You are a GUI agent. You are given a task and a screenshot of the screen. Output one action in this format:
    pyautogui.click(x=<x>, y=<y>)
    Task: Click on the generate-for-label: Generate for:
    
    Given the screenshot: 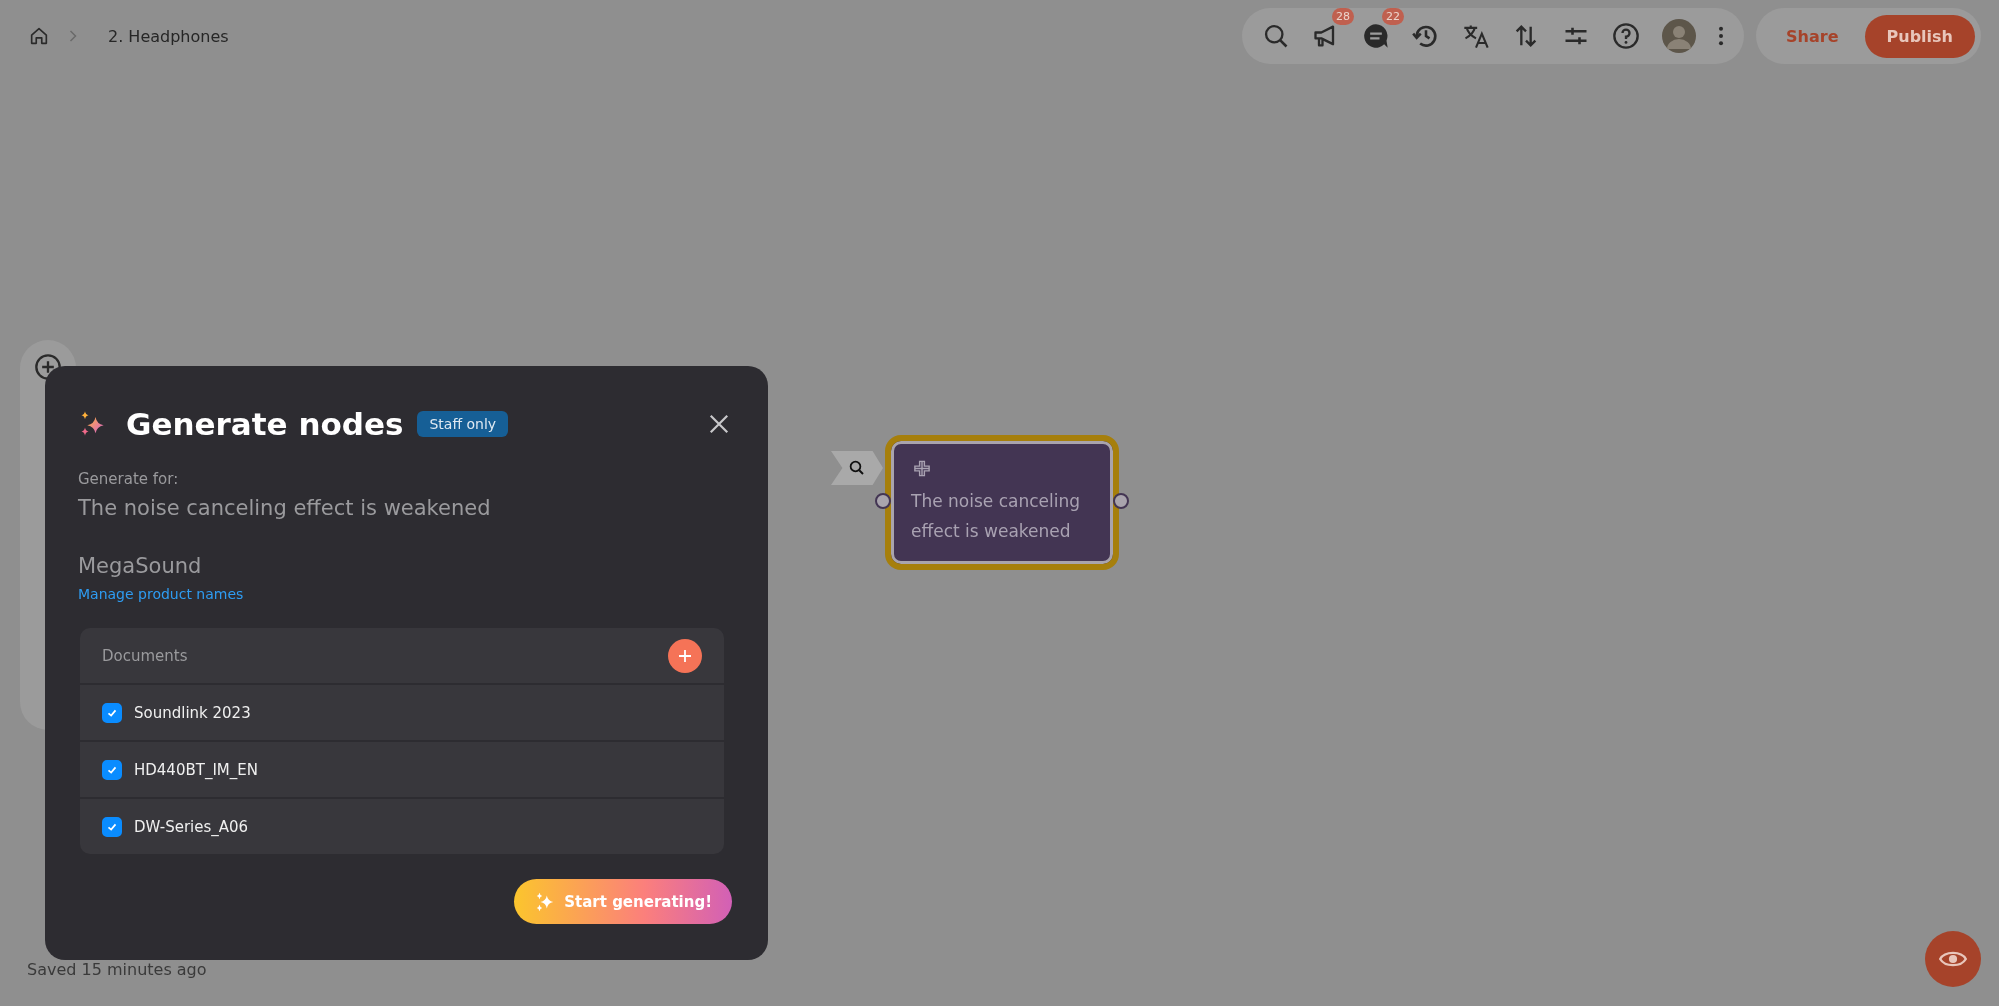 What is the action you would take?
    pyautogui.click(x=129, y=479)
    